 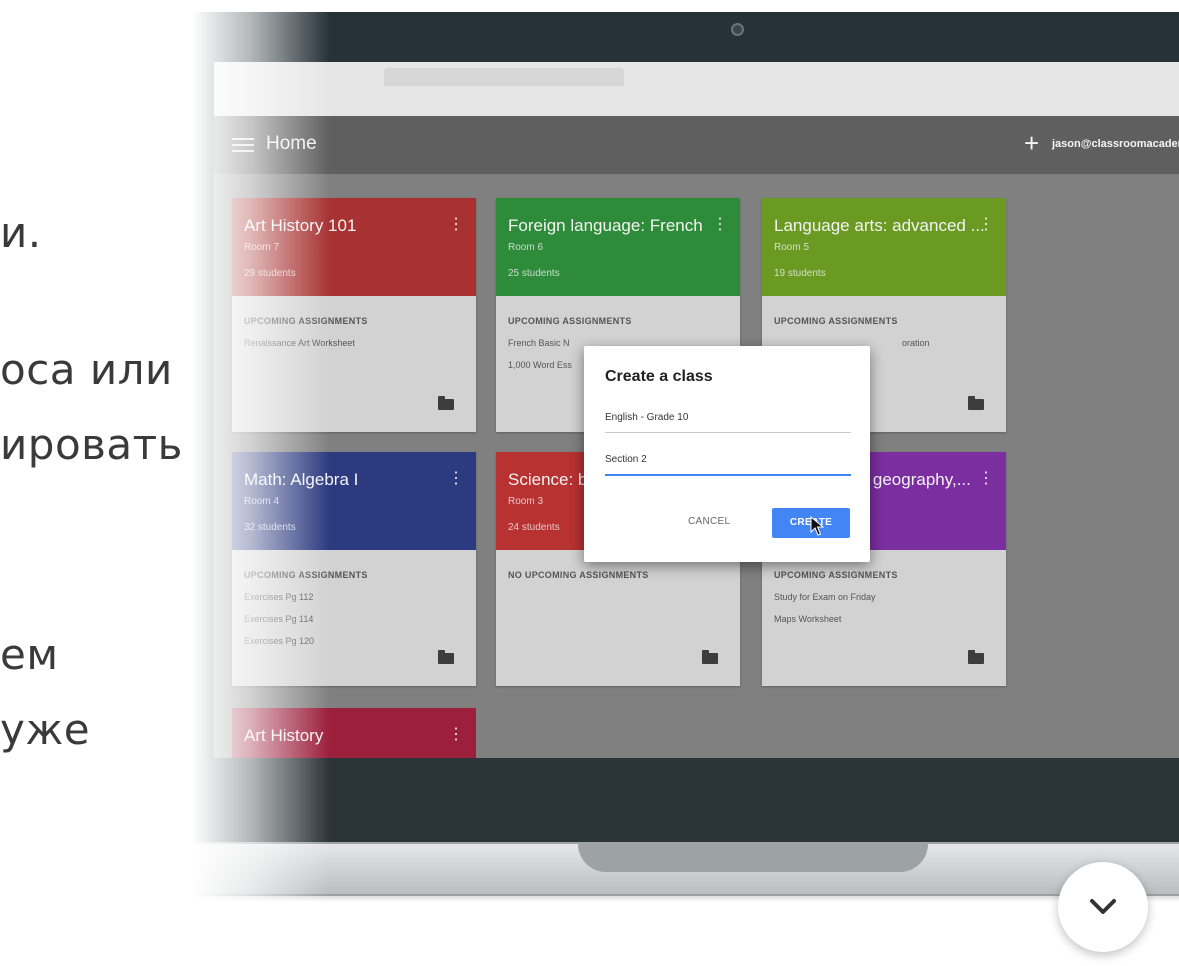 What do you see at coordinates (647, 417) in the screenshot?
I see `class-name-value: English - Grade 10` at bounding box center [647, 417].